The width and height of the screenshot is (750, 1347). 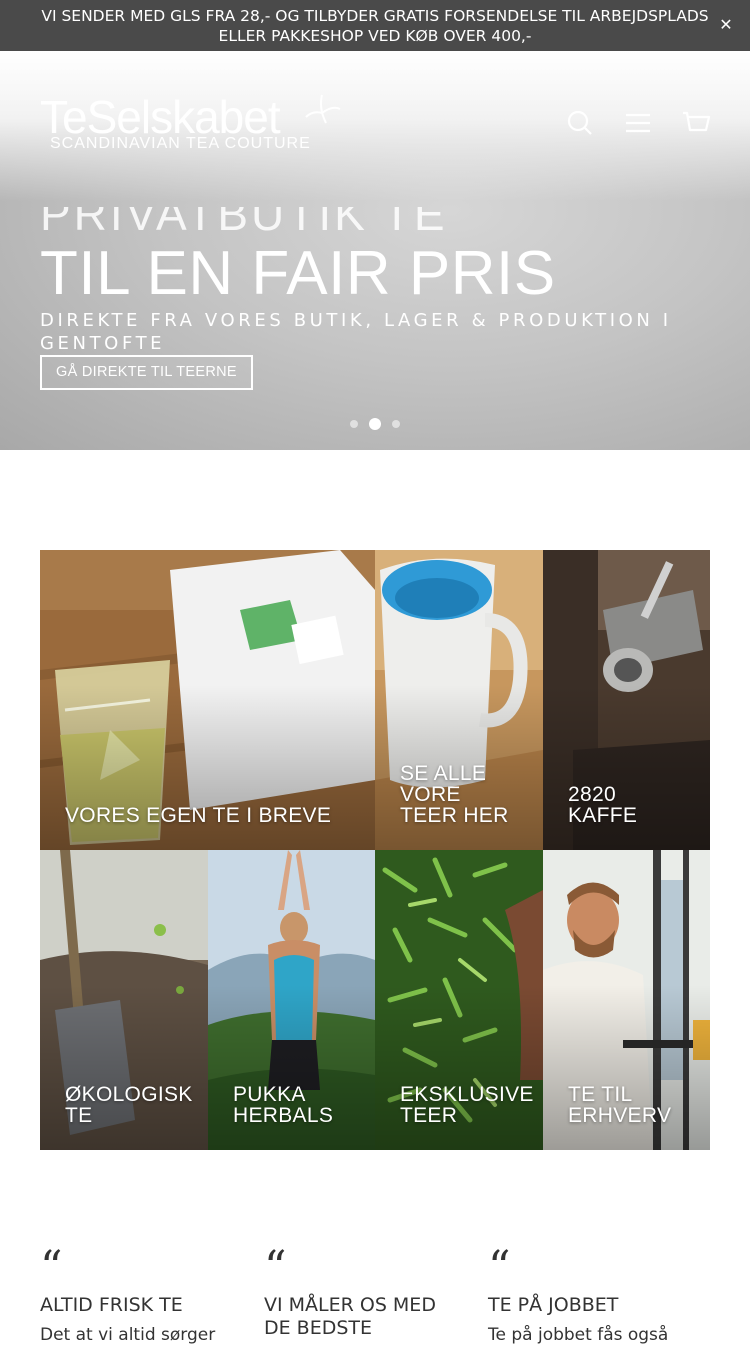 I want to click on testimonial-card: “ VI MÅLER OS MED DE BEDSTE, so click(x=364, y=1297).